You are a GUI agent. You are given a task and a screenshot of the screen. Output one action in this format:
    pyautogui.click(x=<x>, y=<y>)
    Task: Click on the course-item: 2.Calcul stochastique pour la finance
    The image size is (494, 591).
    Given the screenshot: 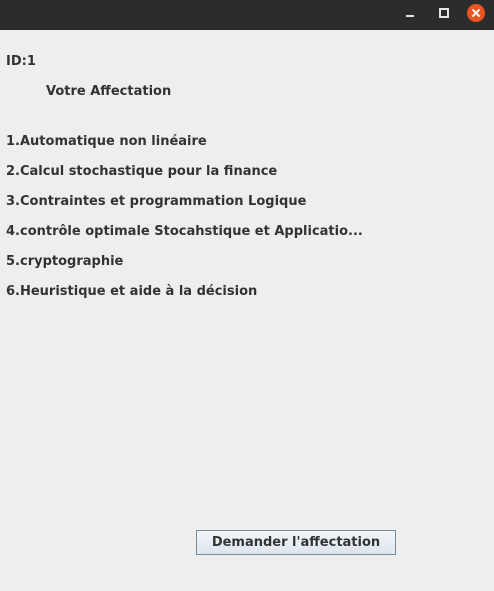 What is the action you would take?
    pyautogui.click(x=142, y=171)
    